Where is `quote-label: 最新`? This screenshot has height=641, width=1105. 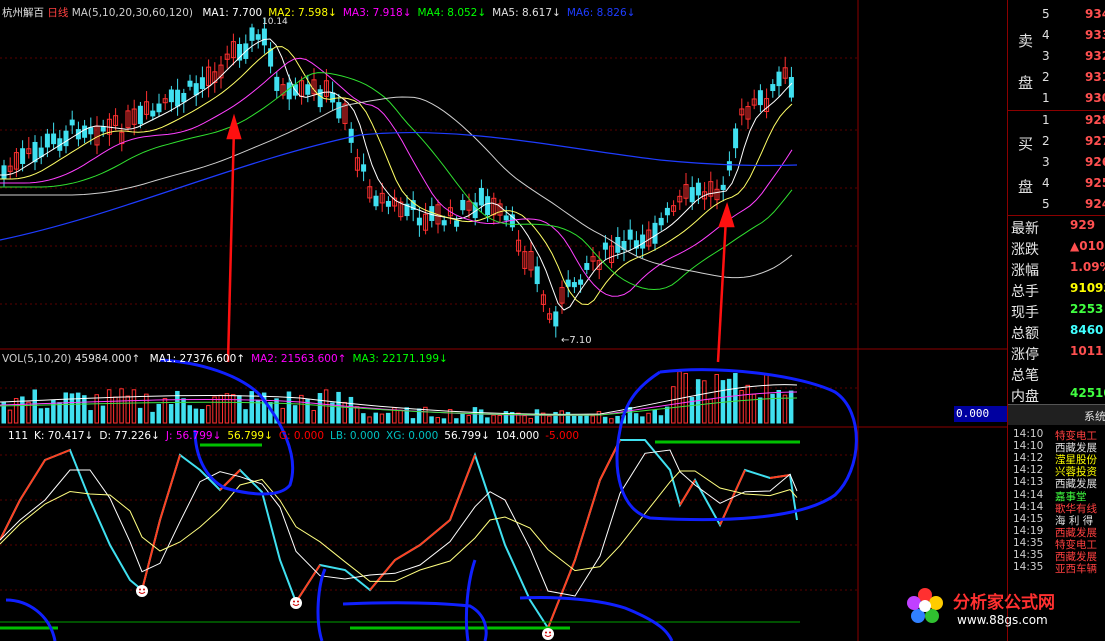
quote-label: 最新 is located at coordinates (1025, 229).